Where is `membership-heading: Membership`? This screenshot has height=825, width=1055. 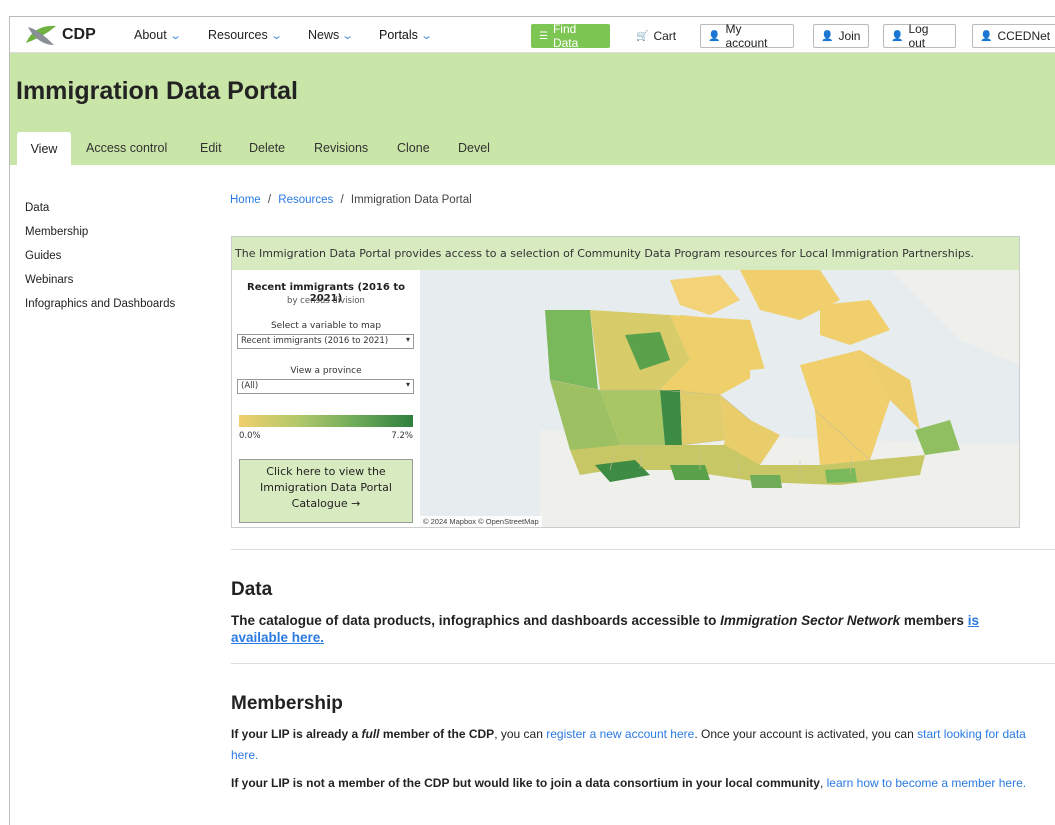
membership-heading: Membership is located at coordinates (287, 703).